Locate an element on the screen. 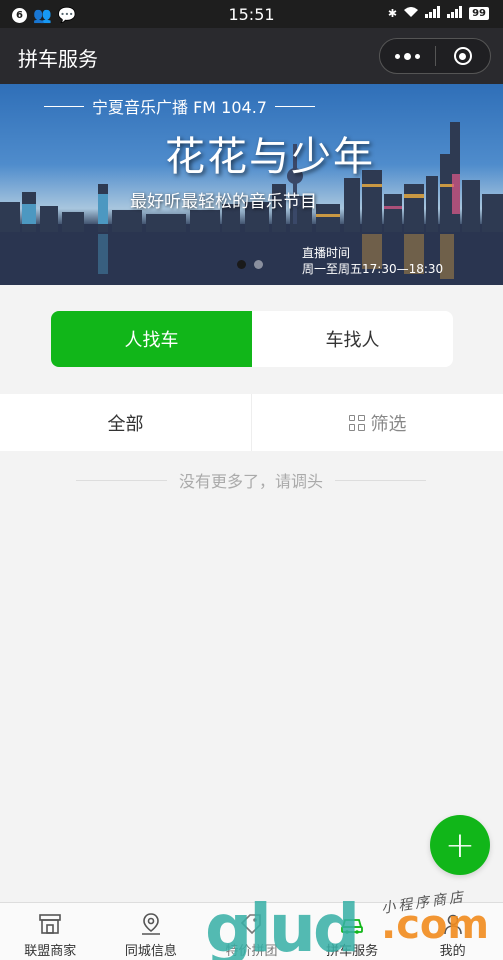 The height and width of the screenshot is (960, 503). tab-label: 拼车服务 is located at coordinates (352, 951).